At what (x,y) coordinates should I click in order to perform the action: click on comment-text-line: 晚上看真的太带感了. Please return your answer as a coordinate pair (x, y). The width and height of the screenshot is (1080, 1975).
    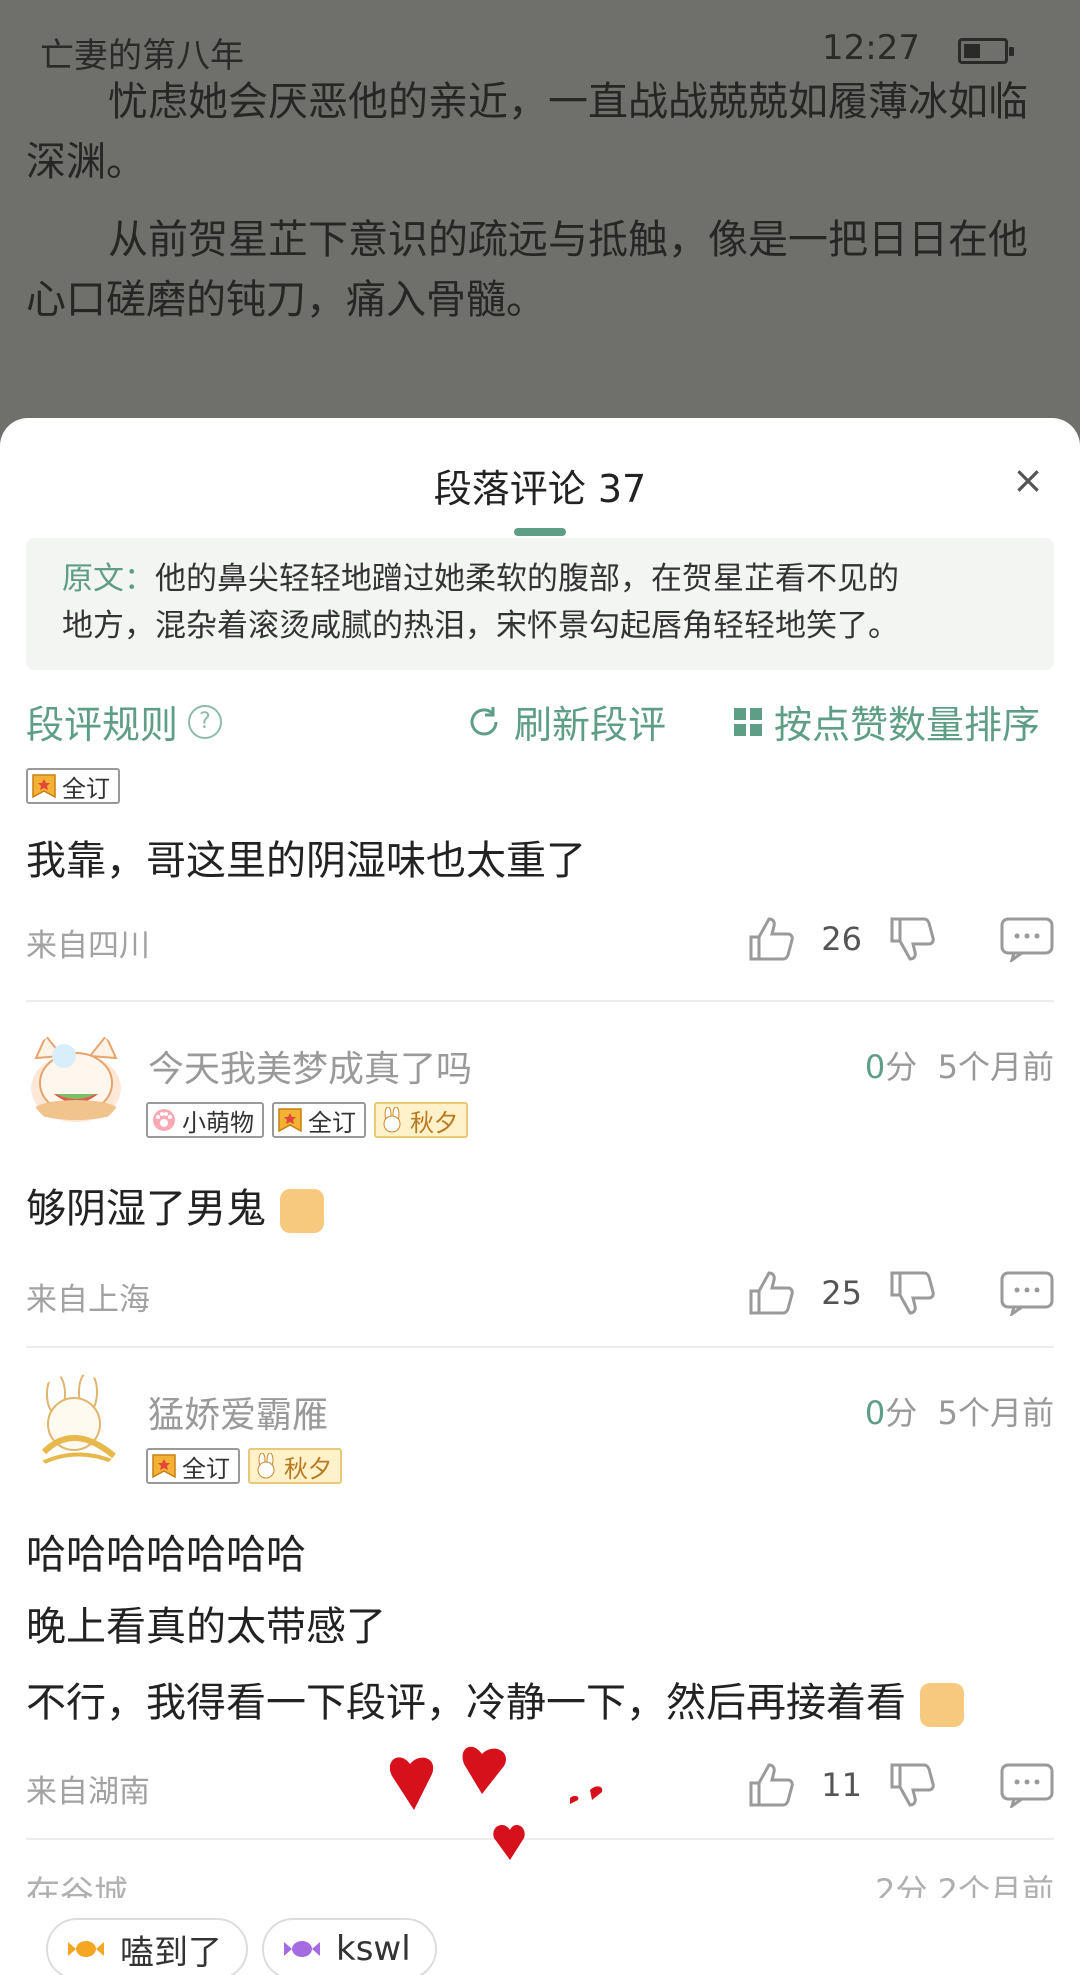
    Looking at the image, I should click on (206, 1627).